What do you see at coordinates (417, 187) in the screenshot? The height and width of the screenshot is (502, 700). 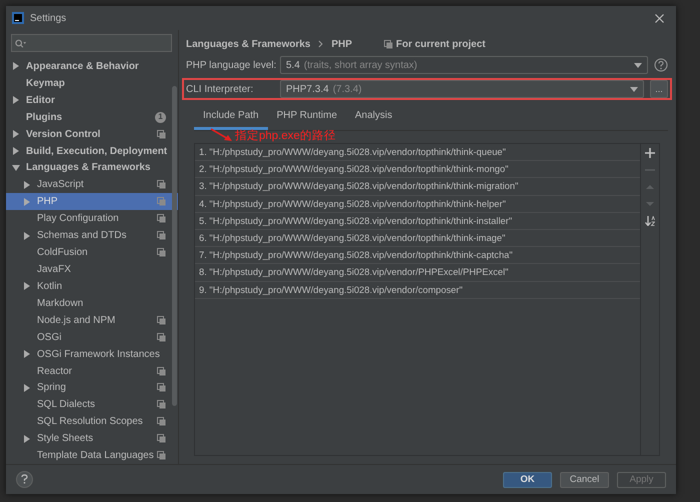 I see `path-row: 3. "H:/phpstudy_pro/WWW/deyang.5i028.vip/vendor/topthink/think-migration"` at bounding box center [417, 187].